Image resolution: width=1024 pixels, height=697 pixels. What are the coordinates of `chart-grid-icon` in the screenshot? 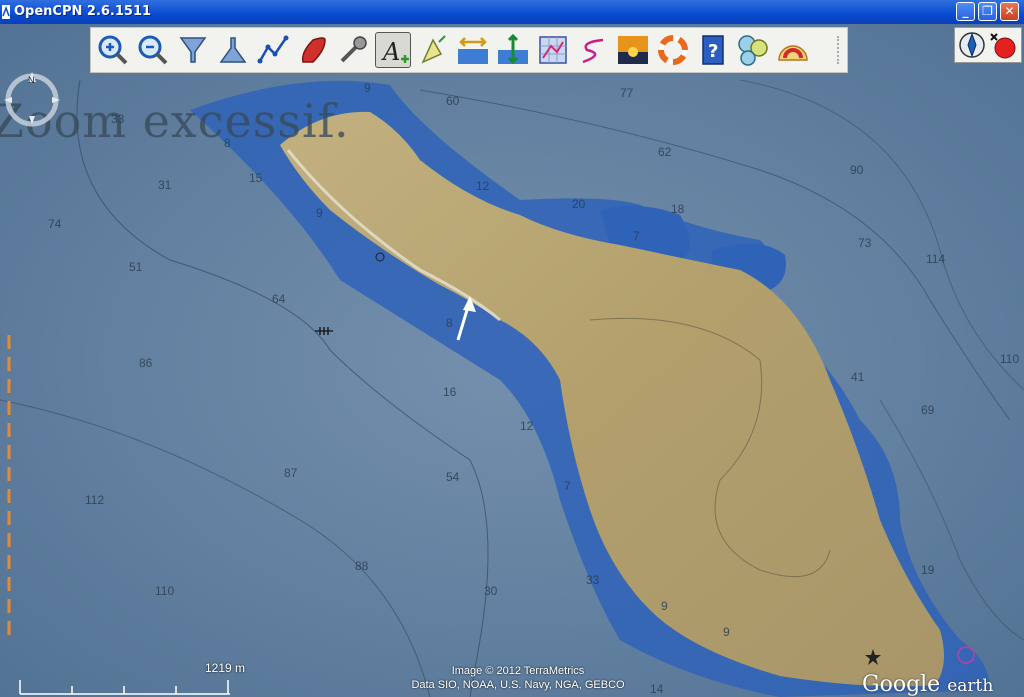 It's located at (553, 50).